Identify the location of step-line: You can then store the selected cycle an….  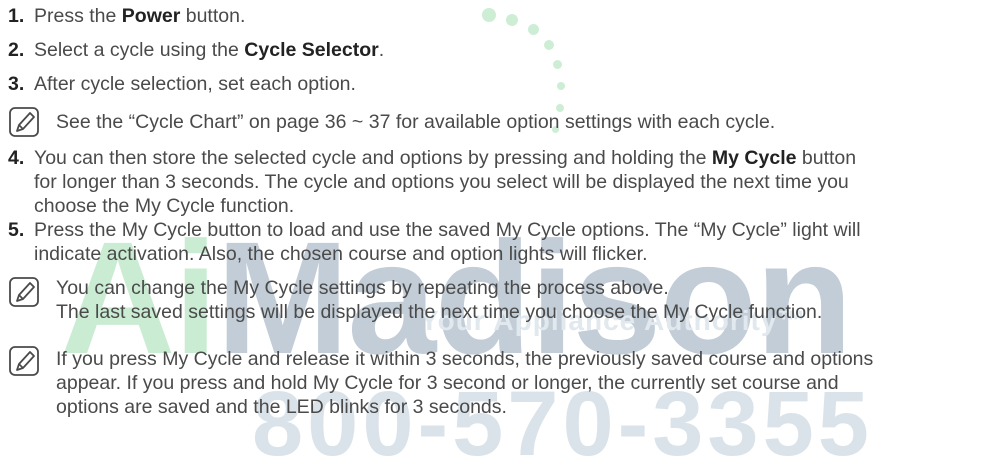
(445, 158).